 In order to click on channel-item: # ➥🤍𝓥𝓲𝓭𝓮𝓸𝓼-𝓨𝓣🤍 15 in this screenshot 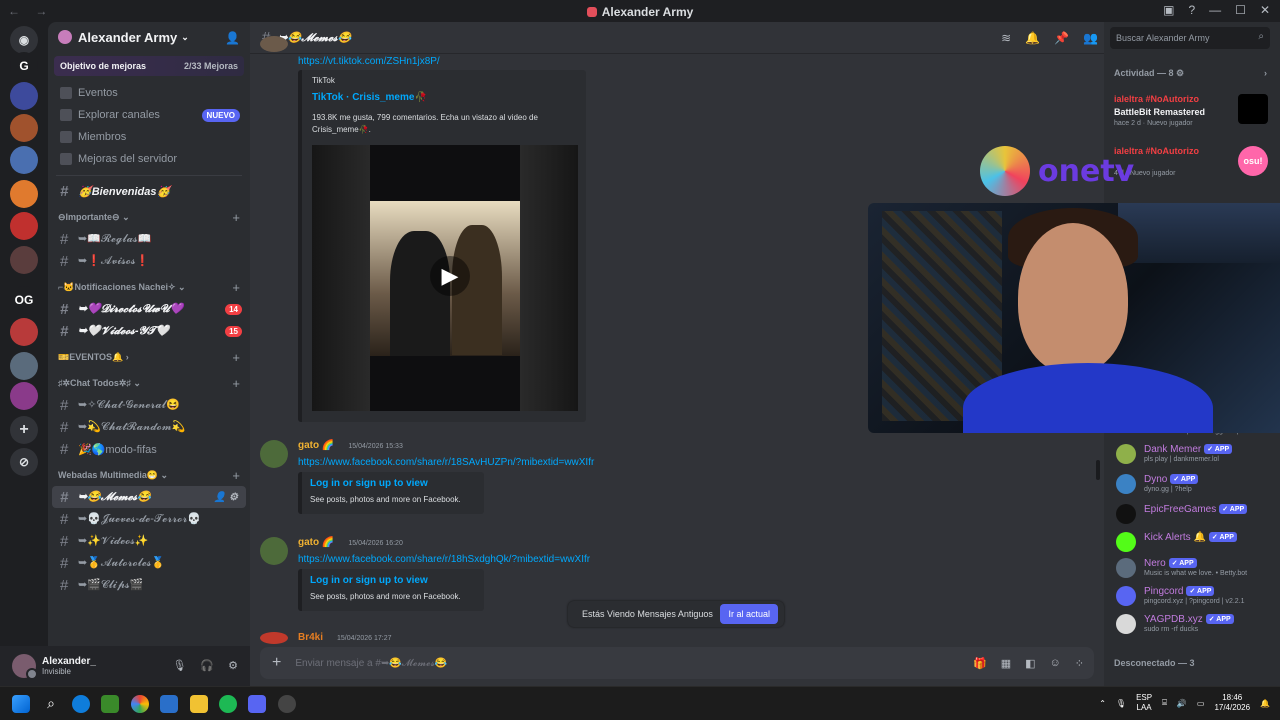, I will do `click(149, 331)`.